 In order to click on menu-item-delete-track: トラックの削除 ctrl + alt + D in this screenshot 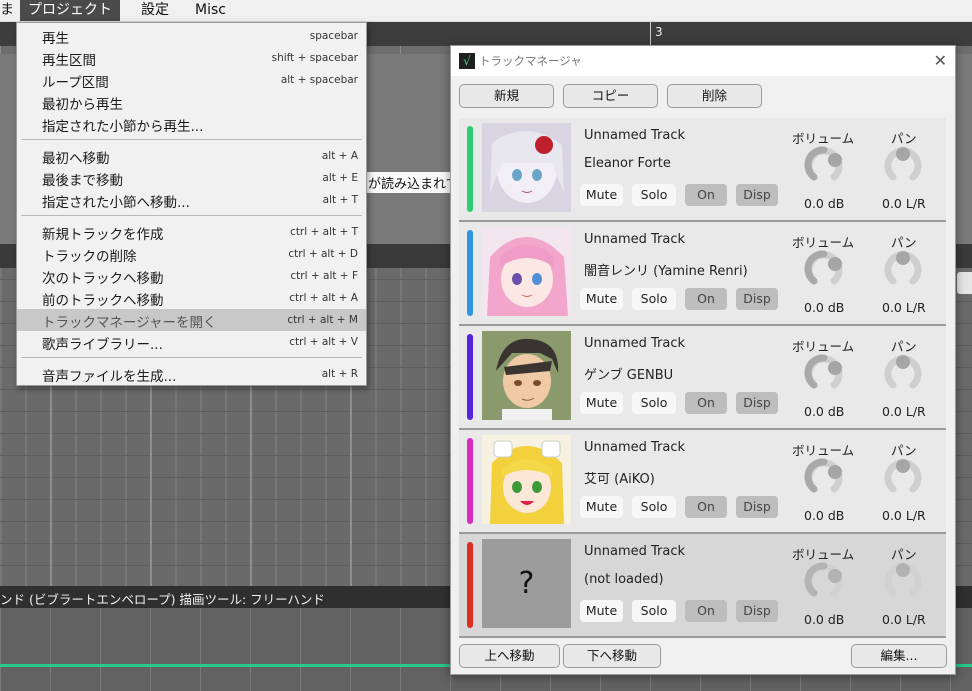, I will do `click(191, 254)`.